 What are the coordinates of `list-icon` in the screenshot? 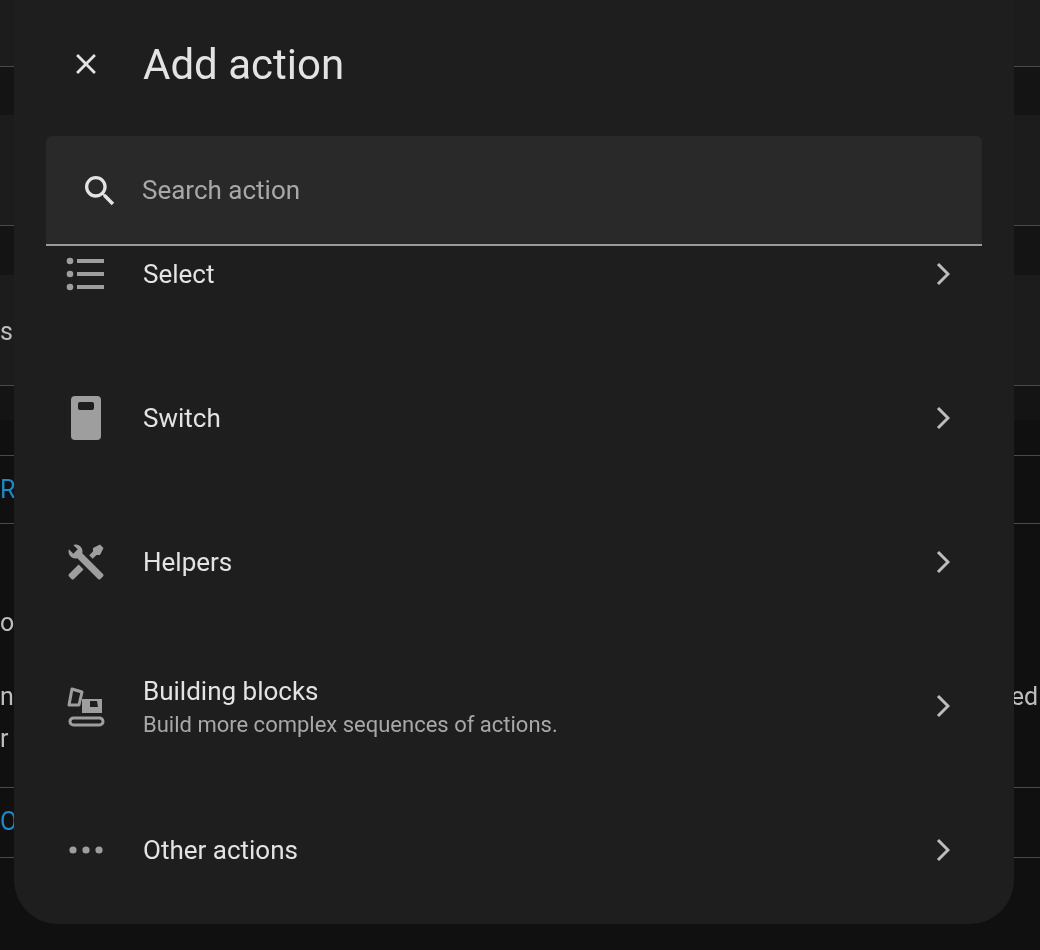 It's located at (86, 274).